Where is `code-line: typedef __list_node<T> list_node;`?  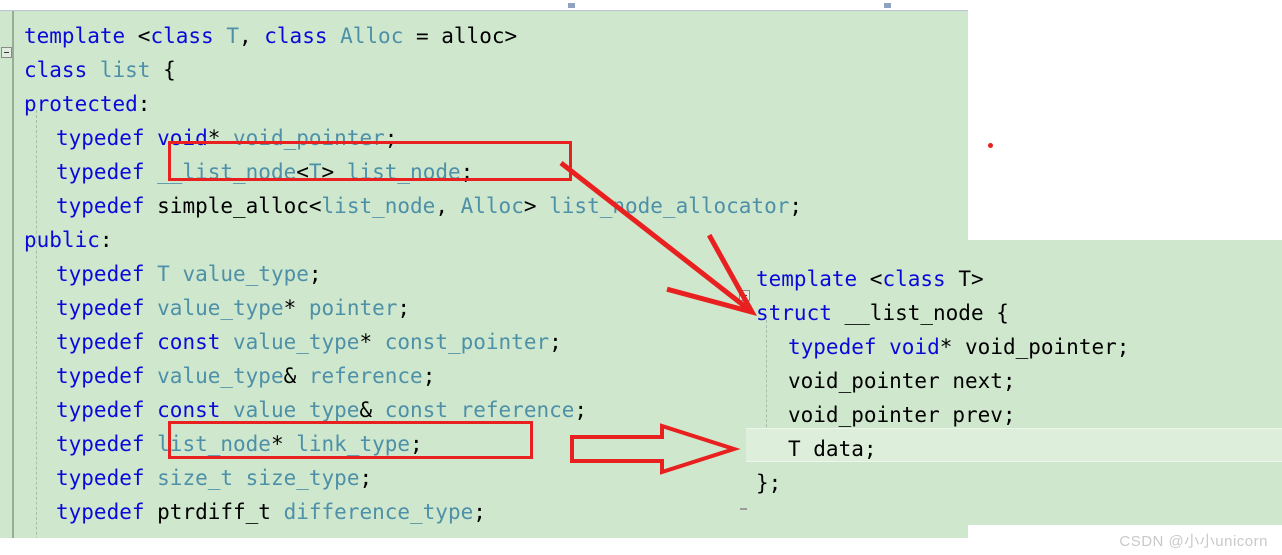
code-line: typedef __list_node<T> list_node; is located at coordinates (264, 172).